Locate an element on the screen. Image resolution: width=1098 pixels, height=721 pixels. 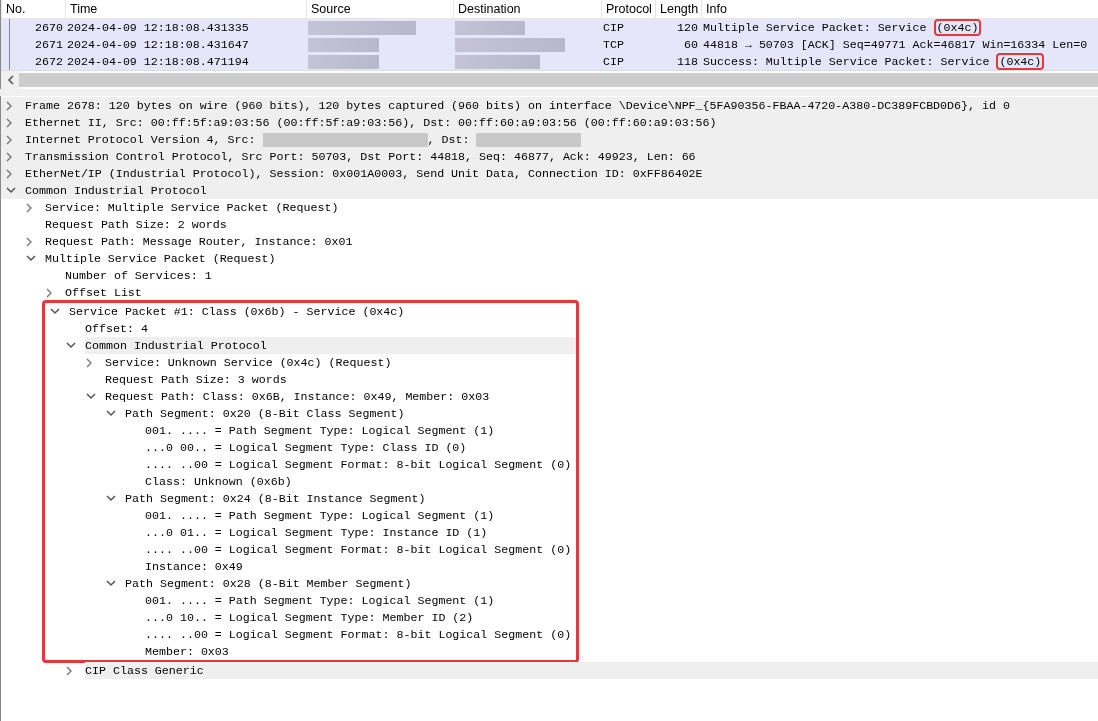
packet-time: 2024-04-09 12:18:08.431335 is located at coordinates (158, 28).